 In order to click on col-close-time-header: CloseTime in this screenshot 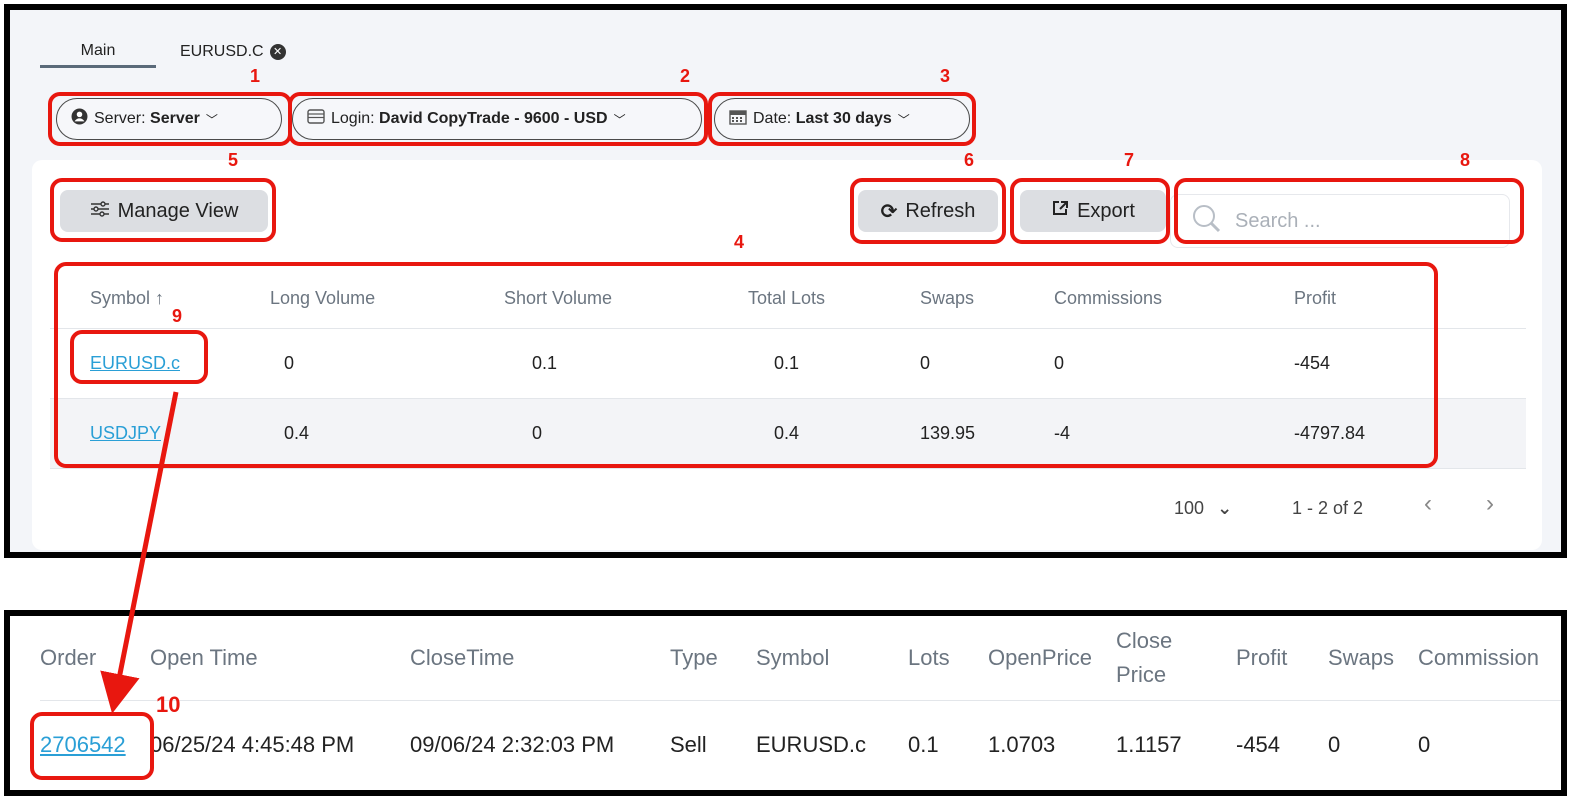, I will do `click(540, 658)`.